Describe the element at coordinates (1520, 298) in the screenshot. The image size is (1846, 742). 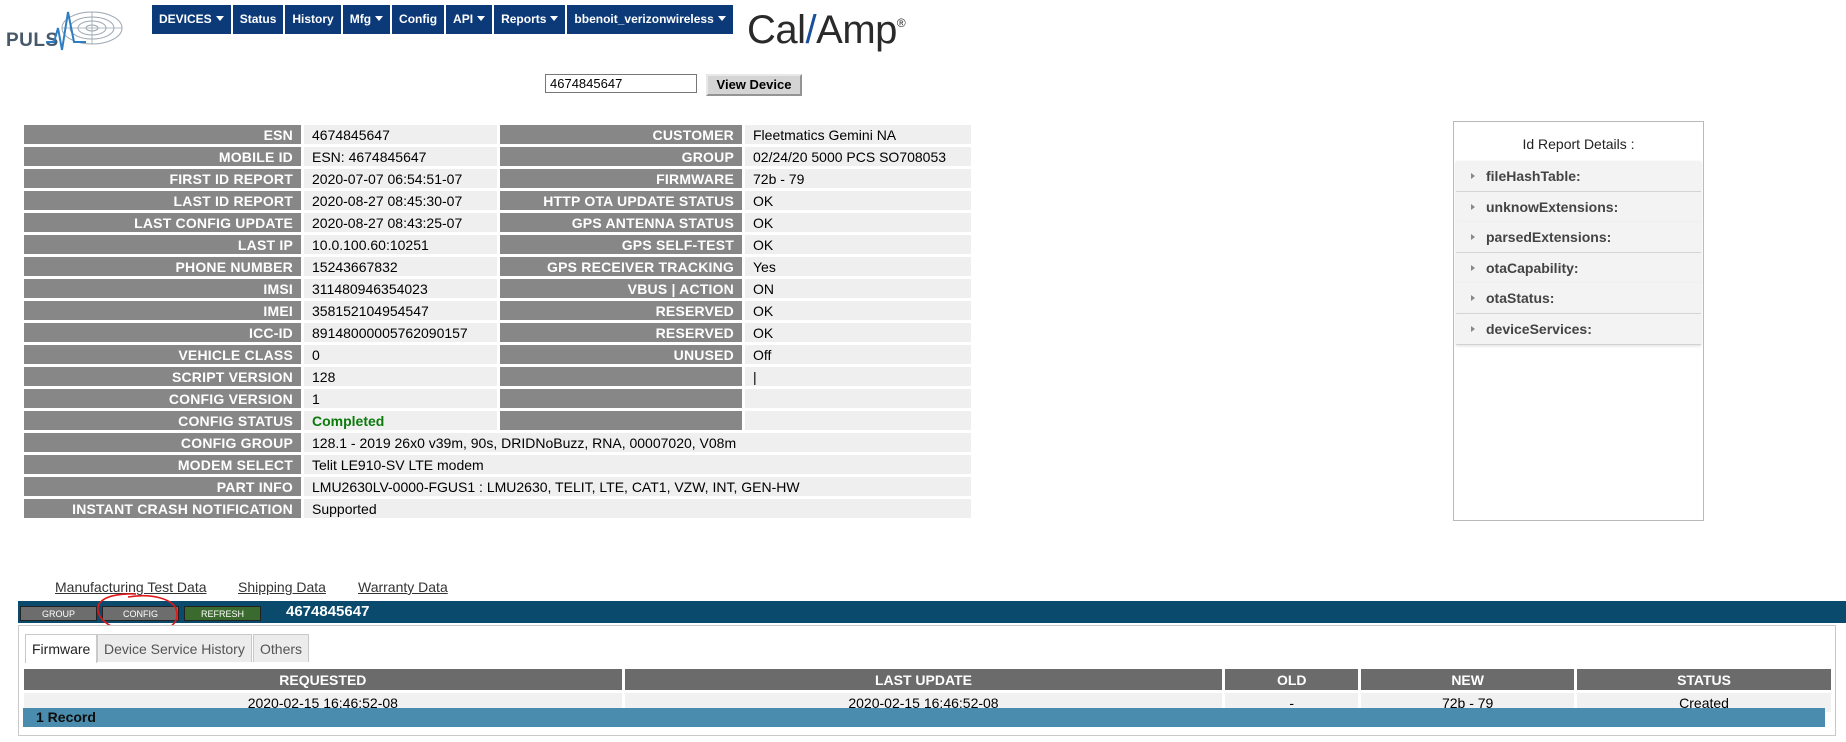
I see `accordion-label: otaStatus:` at that location.